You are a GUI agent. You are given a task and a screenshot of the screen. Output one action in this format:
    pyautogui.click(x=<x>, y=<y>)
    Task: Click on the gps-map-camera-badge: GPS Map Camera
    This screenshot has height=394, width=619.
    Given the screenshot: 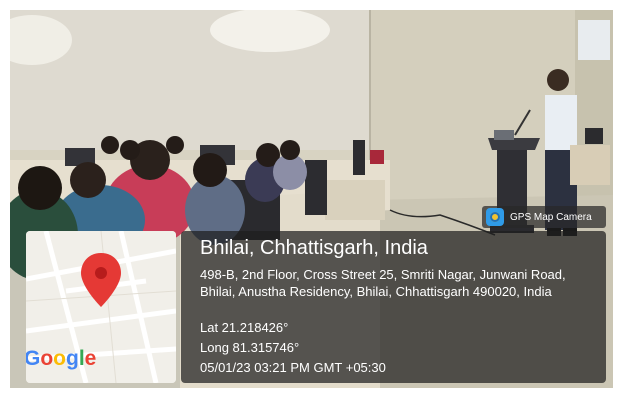 What is the action you would take?
    pyautogui.click(x=544, y=217)
    